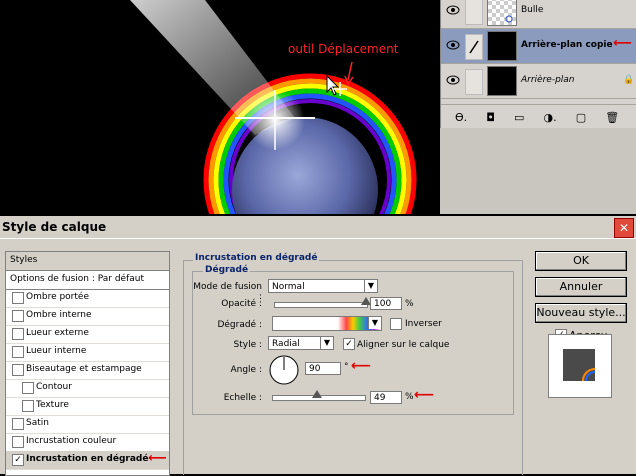 This screenshot has height=476, width=636. What do you see at coordinates (87, 352) in the screenshot?
I see `style-item-inner-glow: Lueur interne` at bounding box center [87, 352].